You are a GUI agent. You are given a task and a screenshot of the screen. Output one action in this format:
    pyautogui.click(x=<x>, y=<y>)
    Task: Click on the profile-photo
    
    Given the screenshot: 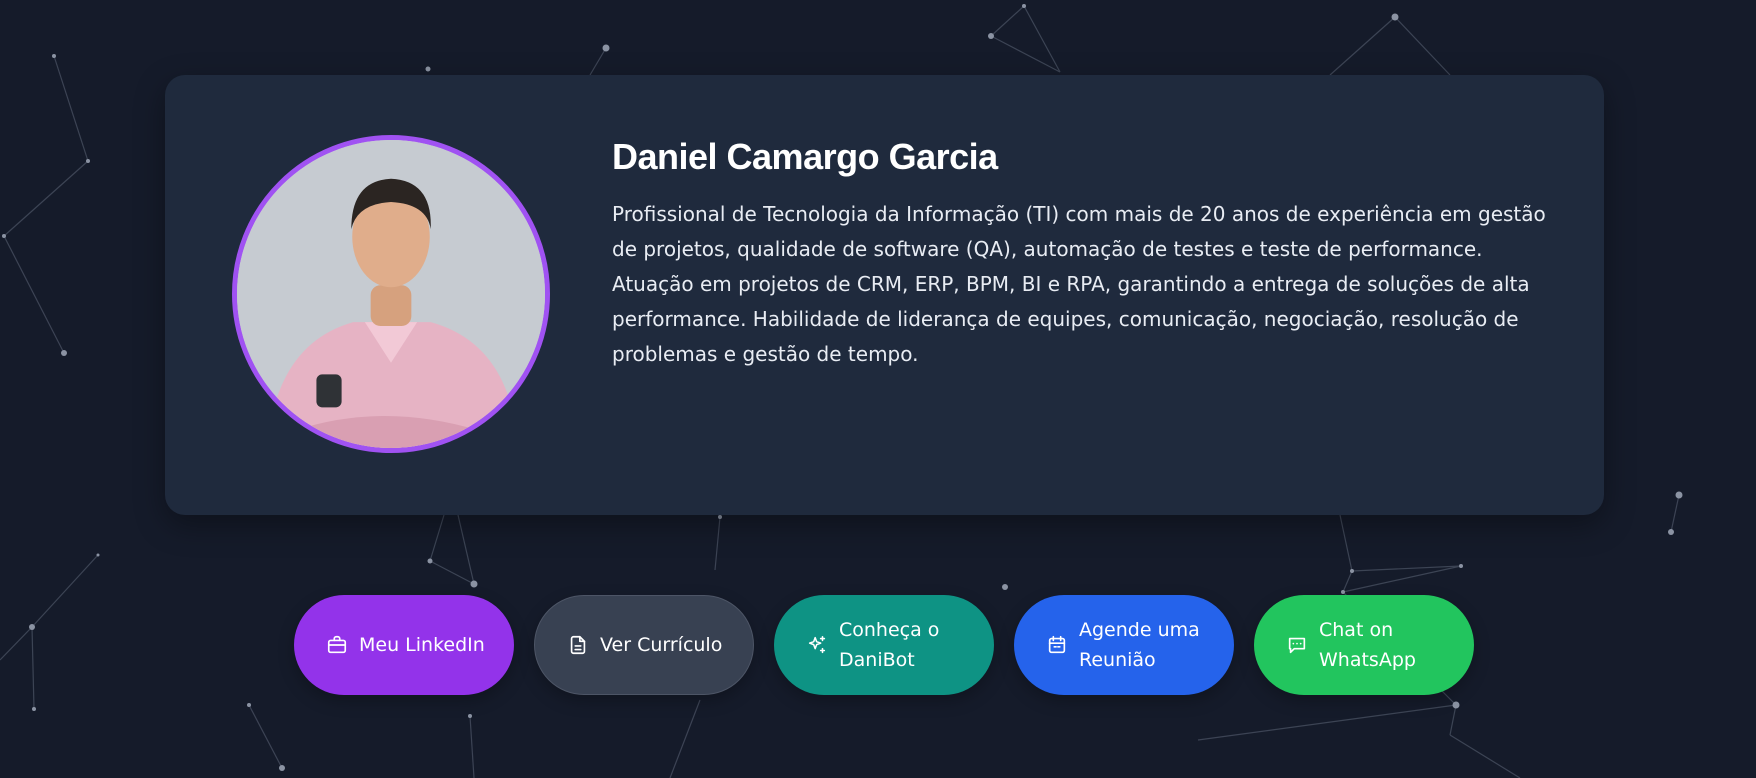 What is the action you would take?
    pyautogui.click(x=391, y=294)
    